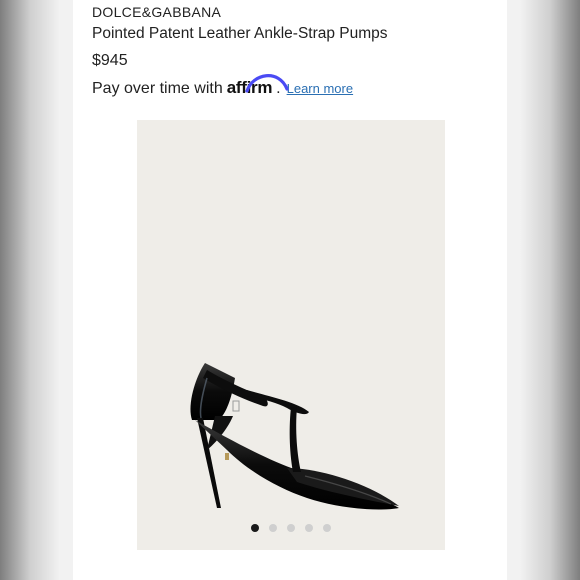  What do you see at coordinates (294, 436) in the screenshot?
I see `shoe-image-icon` at bounding box center [294, 436].